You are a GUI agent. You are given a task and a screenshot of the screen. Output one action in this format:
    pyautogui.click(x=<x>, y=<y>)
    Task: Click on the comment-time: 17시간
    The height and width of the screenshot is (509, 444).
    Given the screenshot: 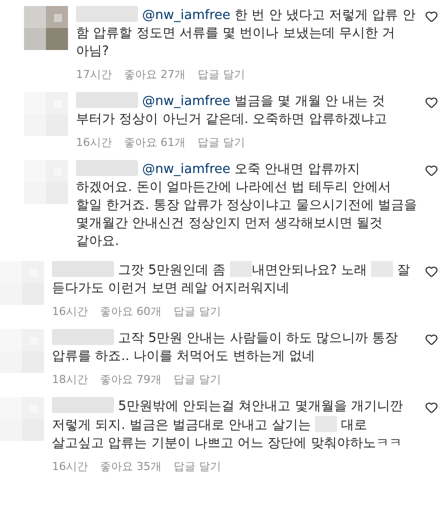 What is the action you would take?
    pyautogui.click(x=94, y=74)
    